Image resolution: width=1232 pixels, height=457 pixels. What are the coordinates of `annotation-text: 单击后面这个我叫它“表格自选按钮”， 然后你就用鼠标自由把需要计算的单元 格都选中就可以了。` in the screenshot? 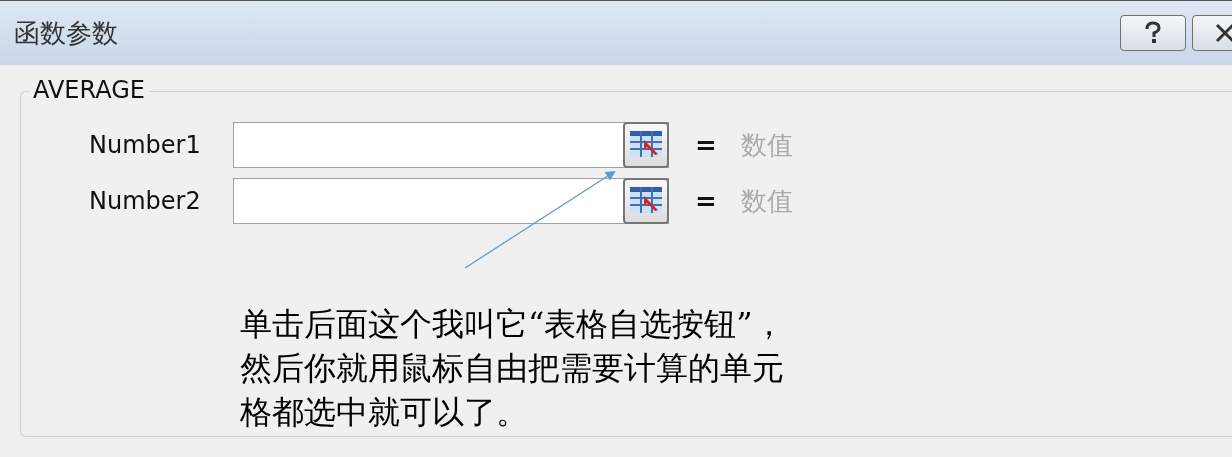 It's located at (512, 368).